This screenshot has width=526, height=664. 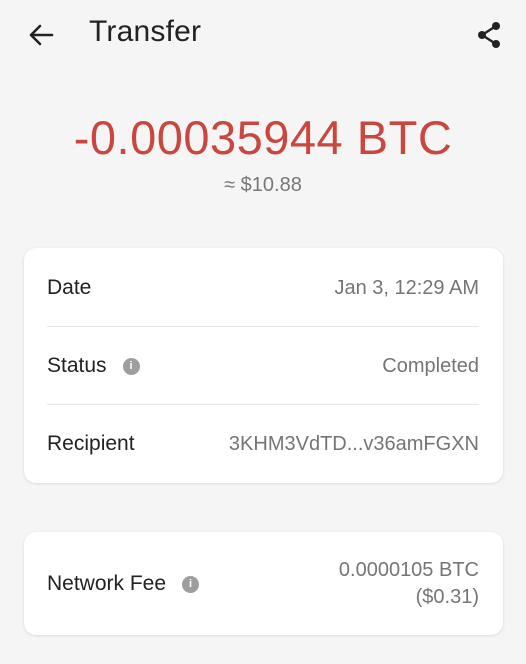 I want to click on network-fee-fiat: ($0.31), so click(x=447, y=597).